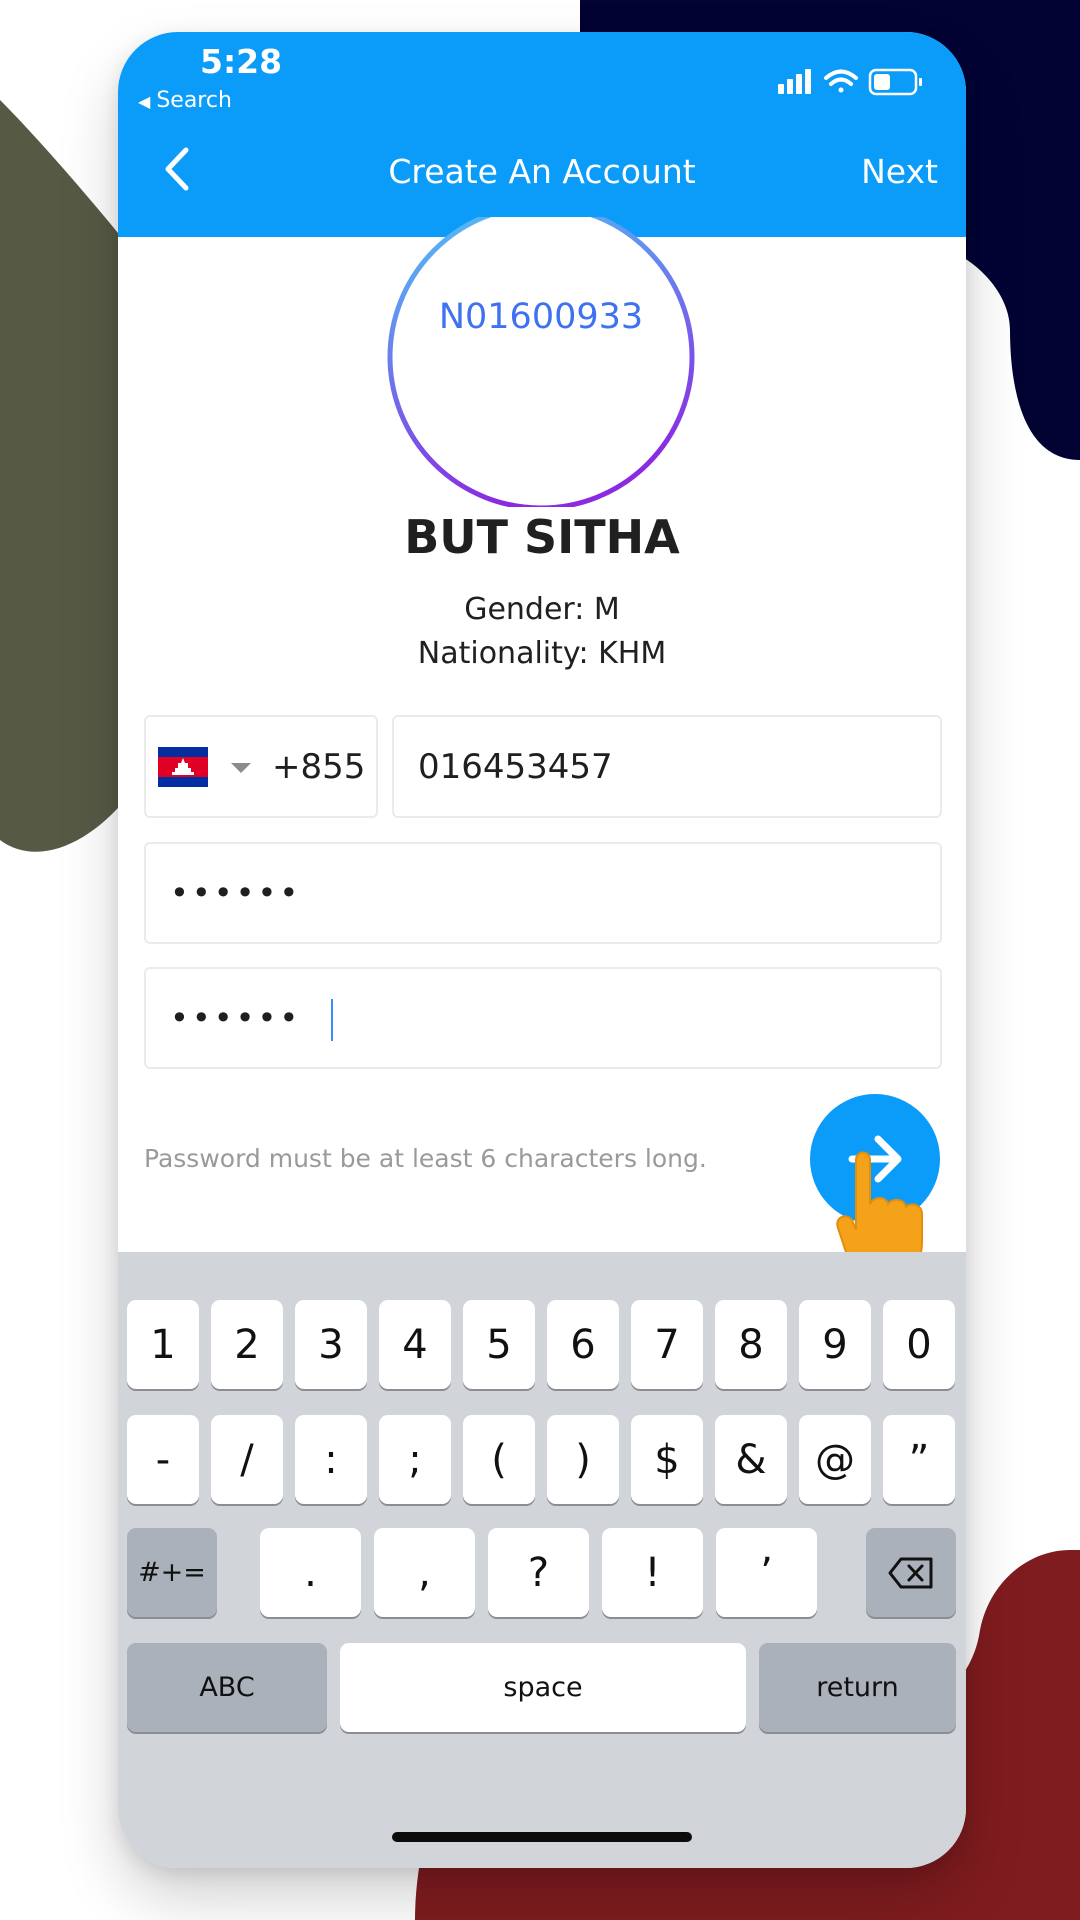 The image size is (1080, 1920). I want to click on key-row2-0: -, so click(163, 1459).